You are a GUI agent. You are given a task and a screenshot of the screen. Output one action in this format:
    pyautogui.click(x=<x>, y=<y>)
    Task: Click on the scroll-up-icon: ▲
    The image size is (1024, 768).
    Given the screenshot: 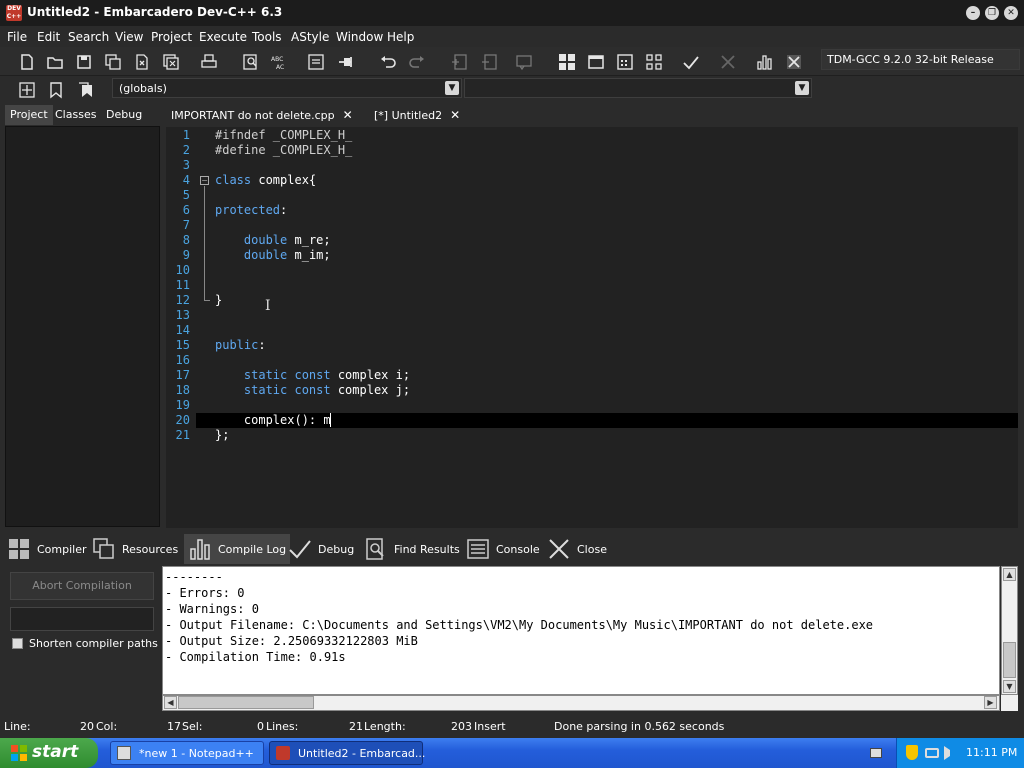 What is the action you would take?
    pyautogui.click(x=1009, y=574)
    